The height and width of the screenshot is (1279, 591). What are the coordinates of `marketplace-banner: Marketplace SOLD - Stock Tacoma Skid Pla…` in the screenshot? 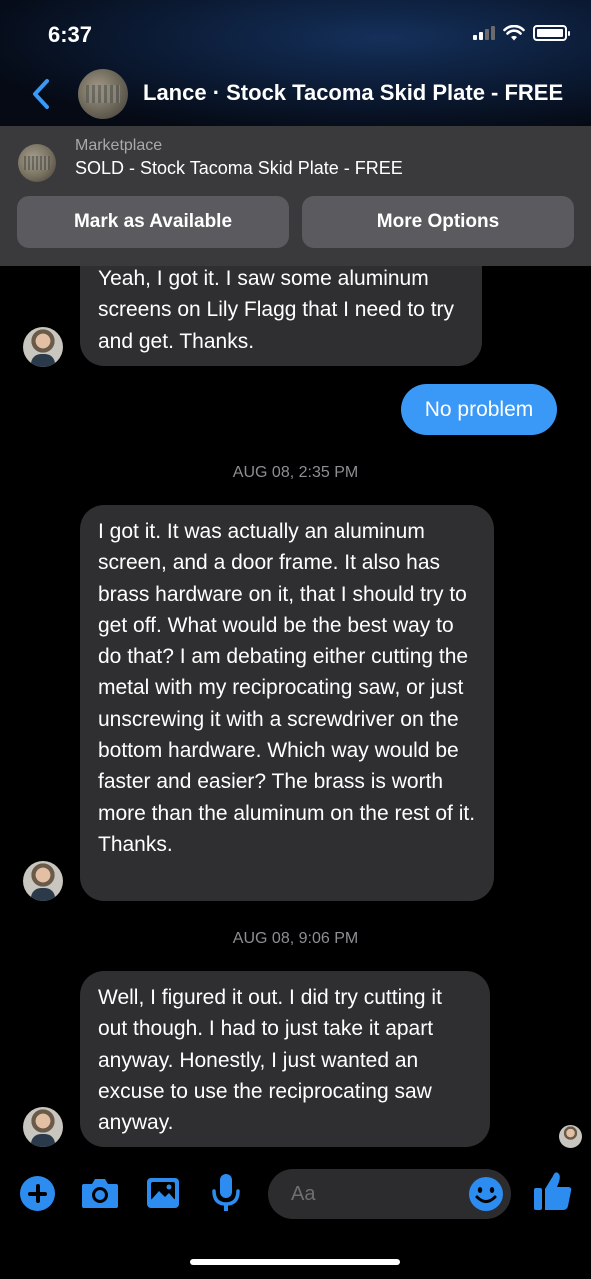 It's located at (295, 196).